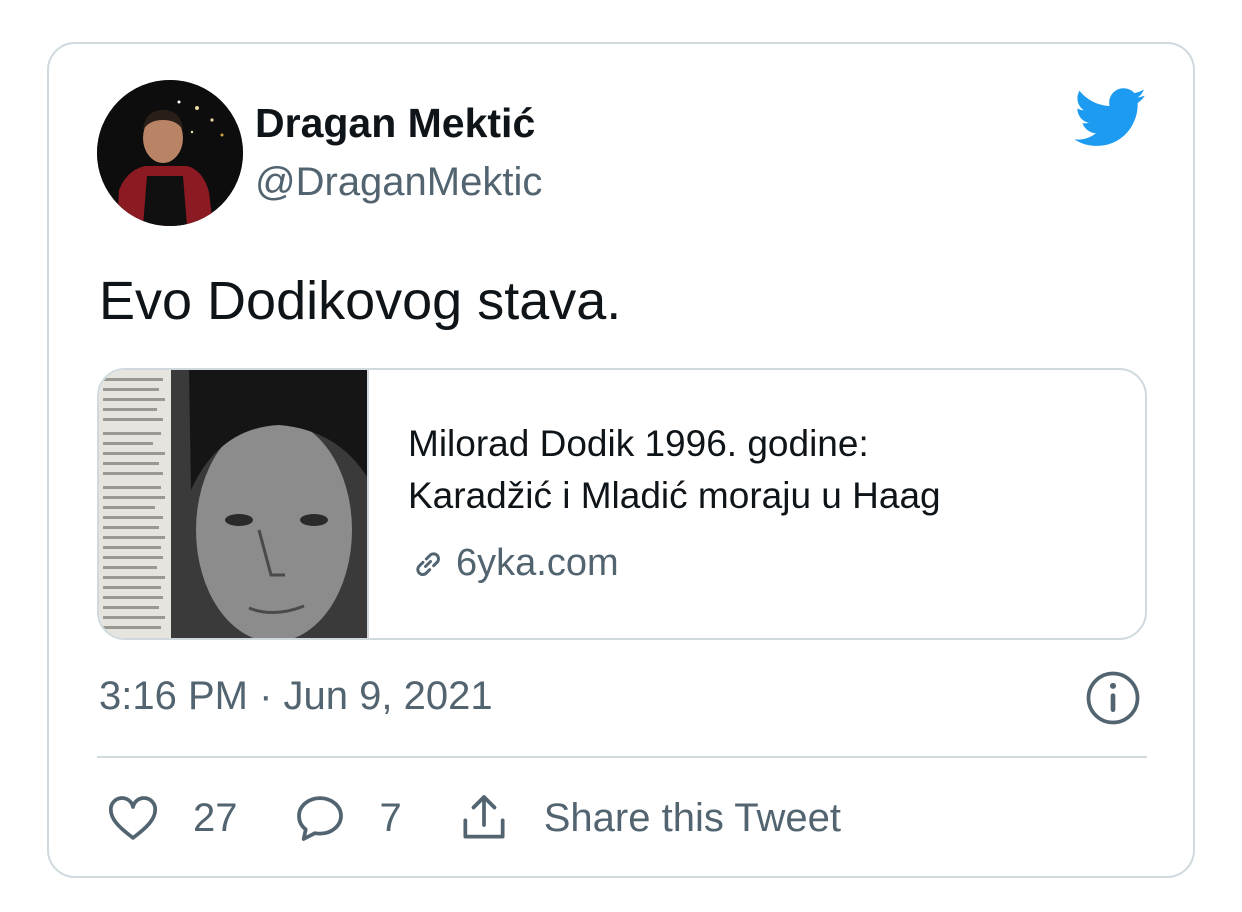 The image size is (1242, 912). What do you see at coordinates (133, 818) in the screenshot?
I see `heart-icon` at bounding box center [133, 818].